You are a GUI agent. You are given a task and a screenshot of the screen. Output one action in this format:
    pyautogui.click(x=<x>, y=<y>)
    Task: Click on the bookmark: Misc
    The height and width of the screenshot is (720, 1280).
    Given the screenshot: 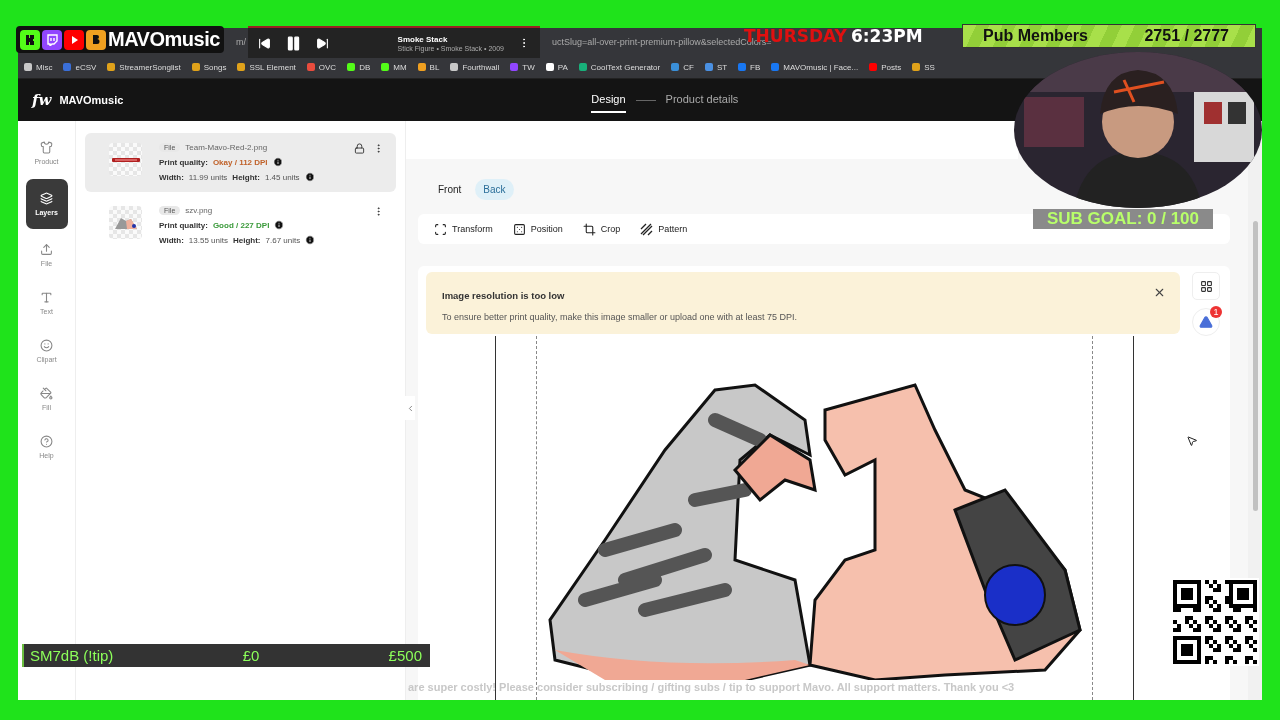 What is the action you would take?
    pyautogui.click(x=38, y=67)
    